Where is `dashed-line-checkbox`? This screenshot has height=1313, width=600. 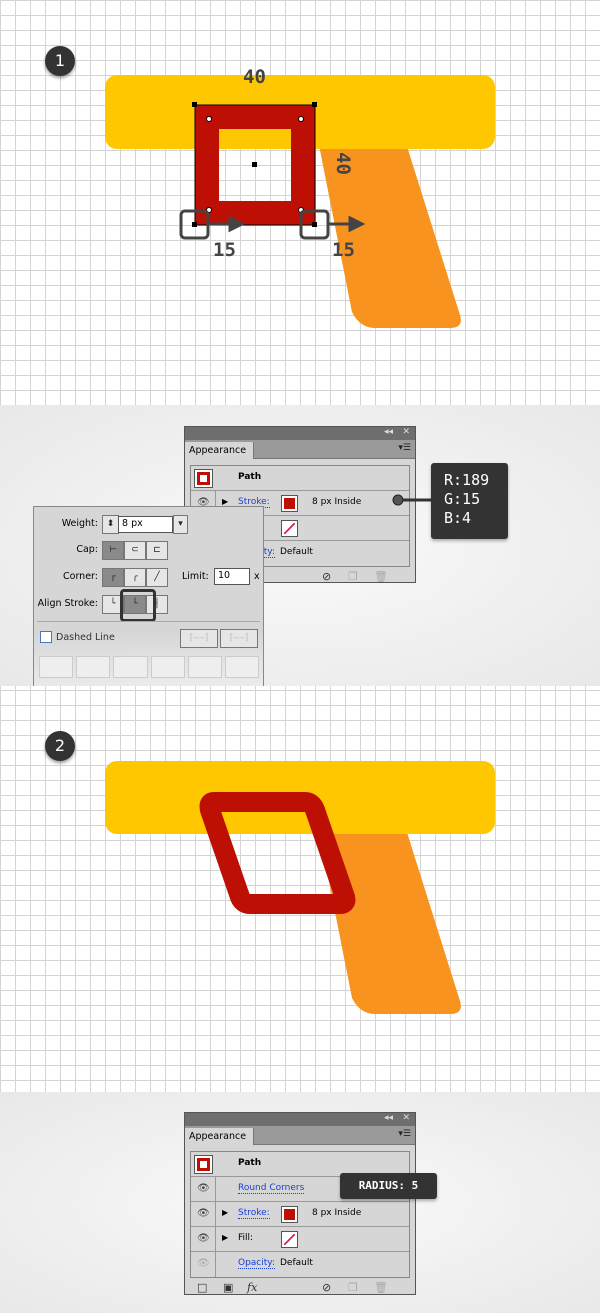
dashed-line-checkbox is located at coordinates (46, 637).